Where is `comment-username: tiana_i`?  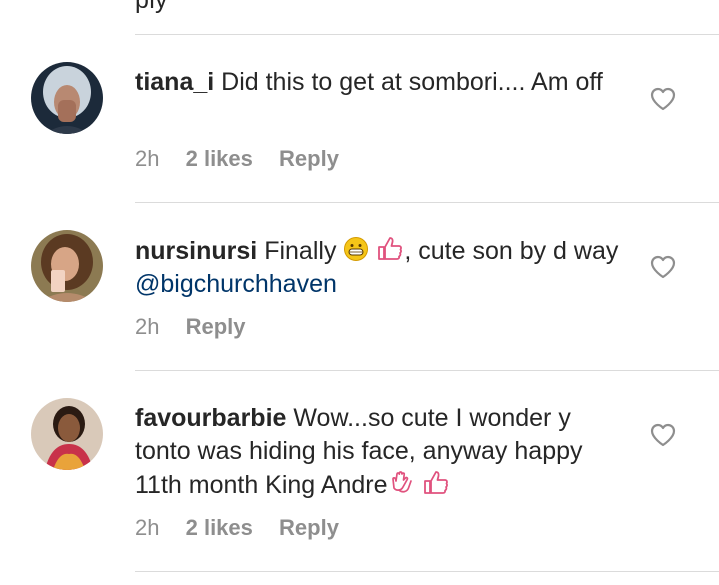
comment-username: tiana_i is located at coordinates (174, 82).